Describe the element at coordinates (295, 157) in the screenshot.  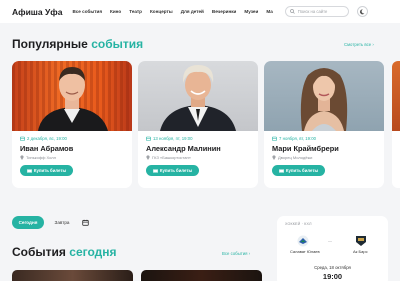
I see `event-venue-text: Дворец Молодёжи` at that location.